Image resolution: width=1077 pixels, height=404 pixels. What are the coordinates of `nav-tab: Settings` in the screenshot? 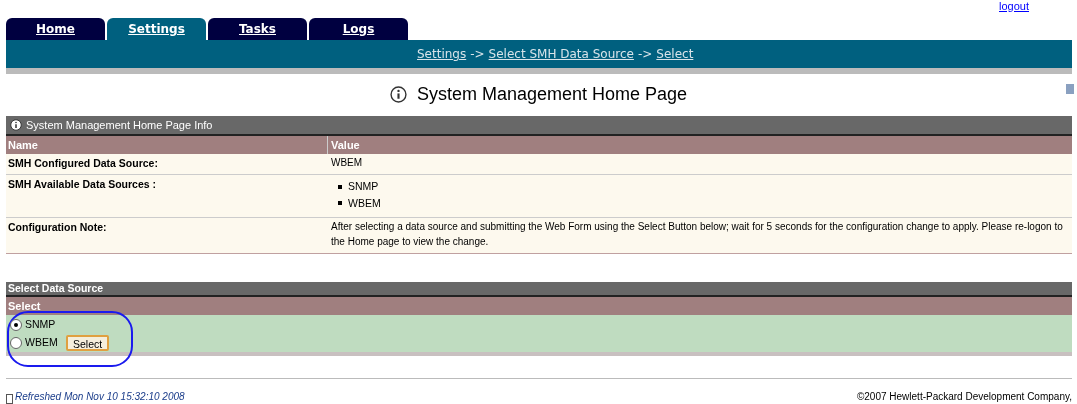 It's located at (156, 29).